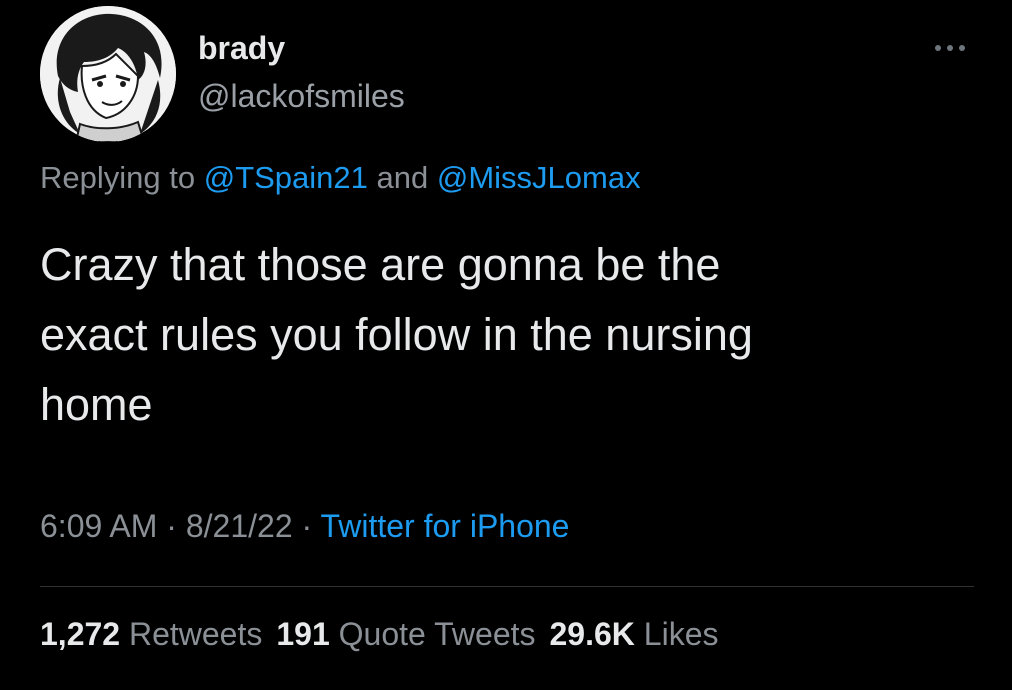  I want to click on divider, so click(507, 586).